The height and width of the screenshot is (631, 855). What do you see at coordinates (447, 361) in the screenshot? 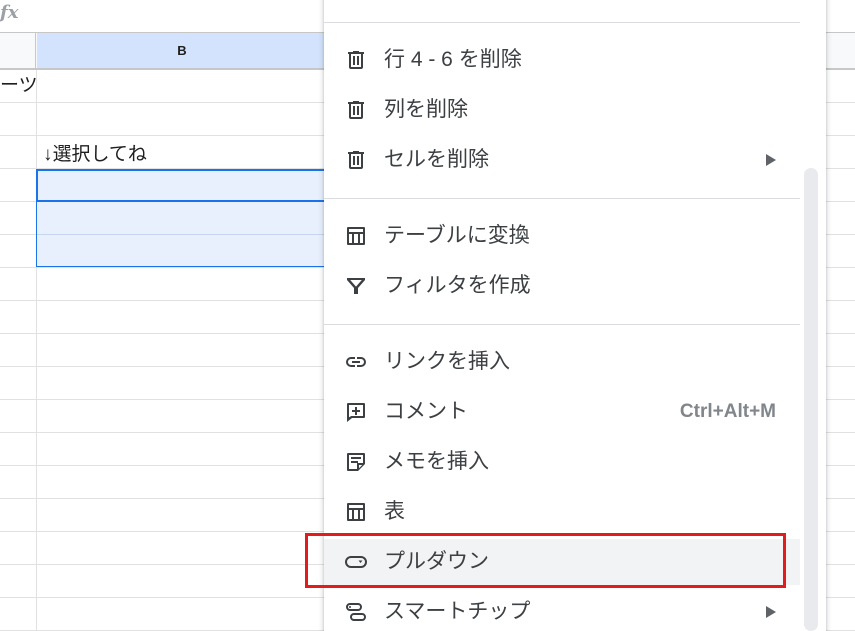
I see `menu-item-label: リンクを挿入` at bounding box center [447, 361].